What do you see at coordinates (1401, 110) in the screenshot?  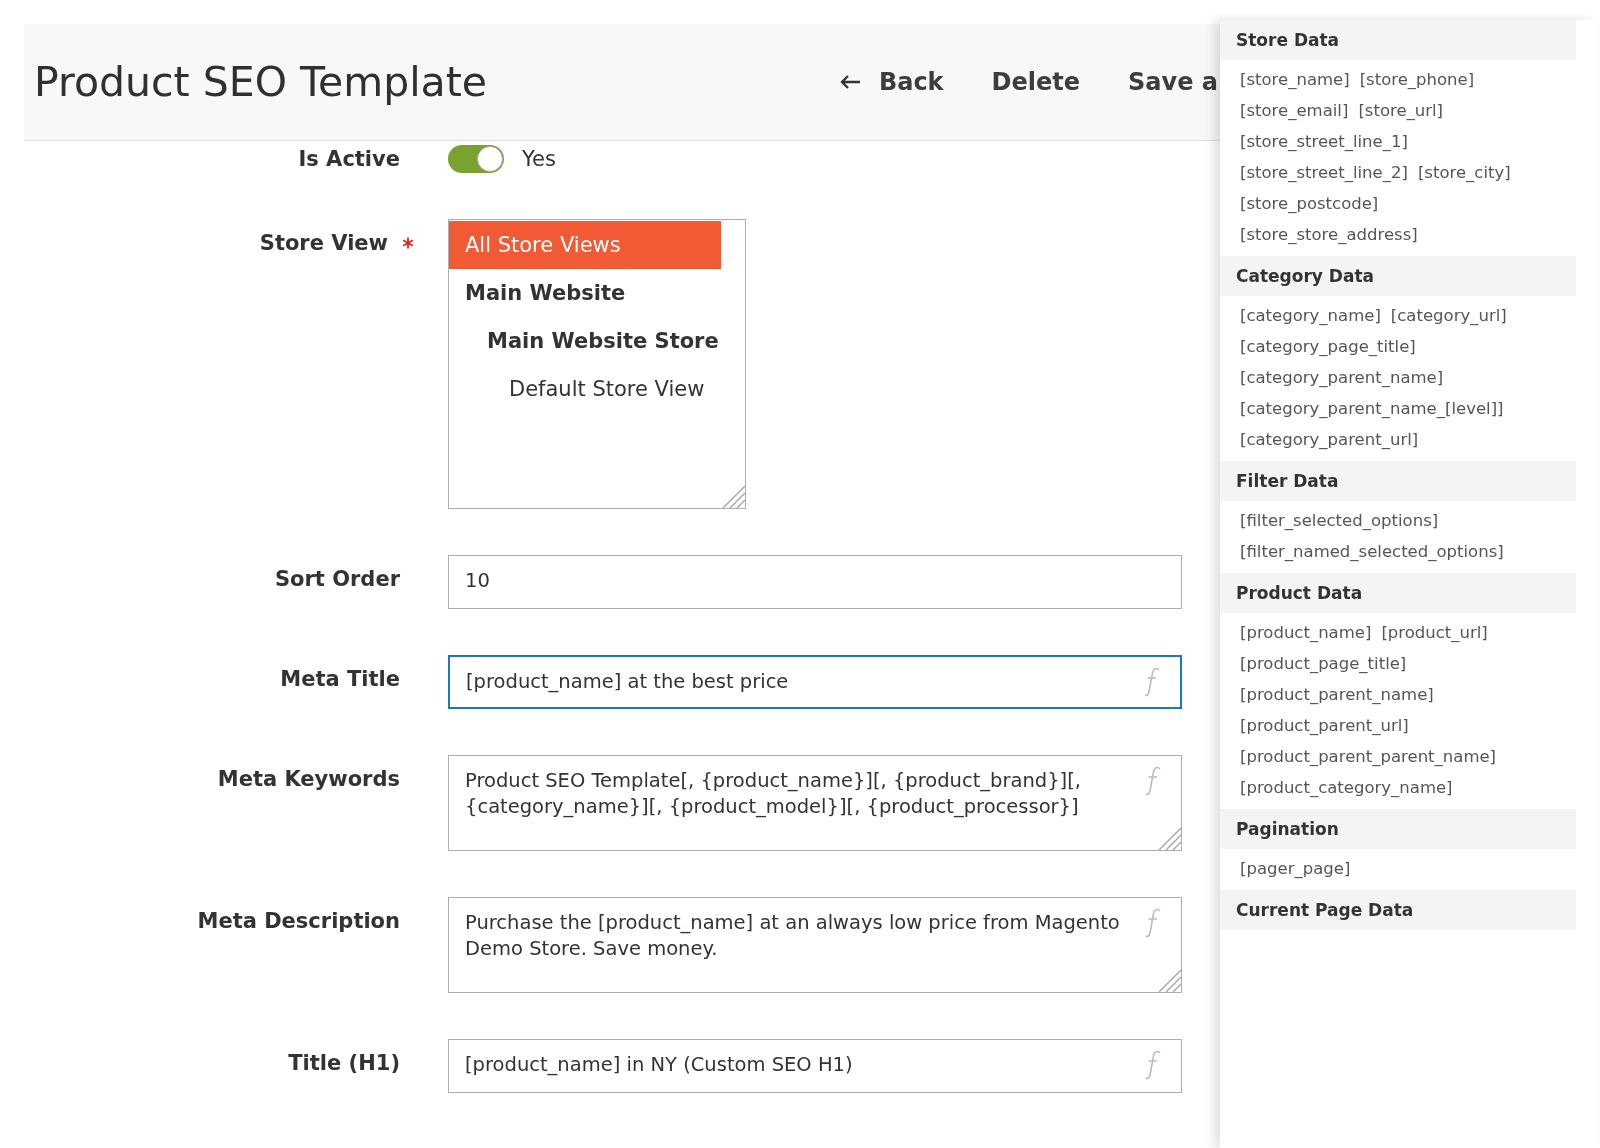 I see `variable-link: [store_url]` at bounding box center [1401, 110].